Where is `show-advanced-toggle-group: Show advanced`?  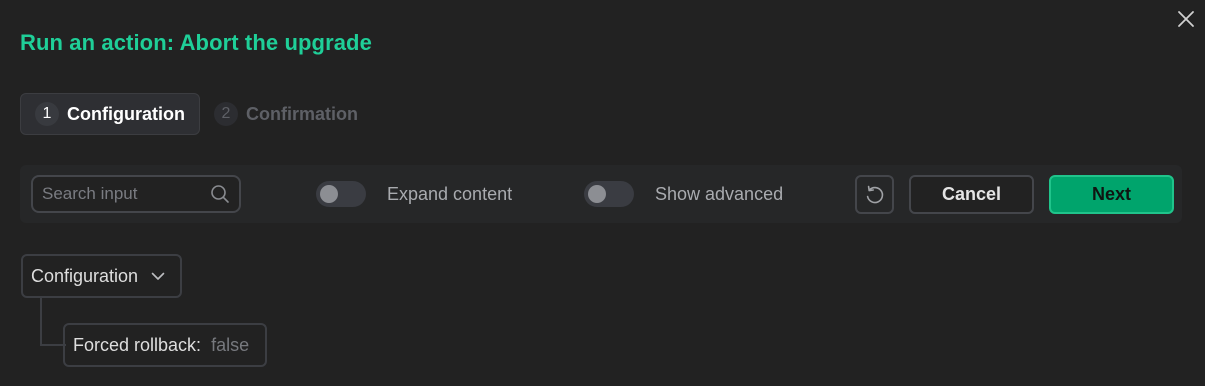 show-advanced-toggle-group: Show advanced is located at coordinates (683, 194).